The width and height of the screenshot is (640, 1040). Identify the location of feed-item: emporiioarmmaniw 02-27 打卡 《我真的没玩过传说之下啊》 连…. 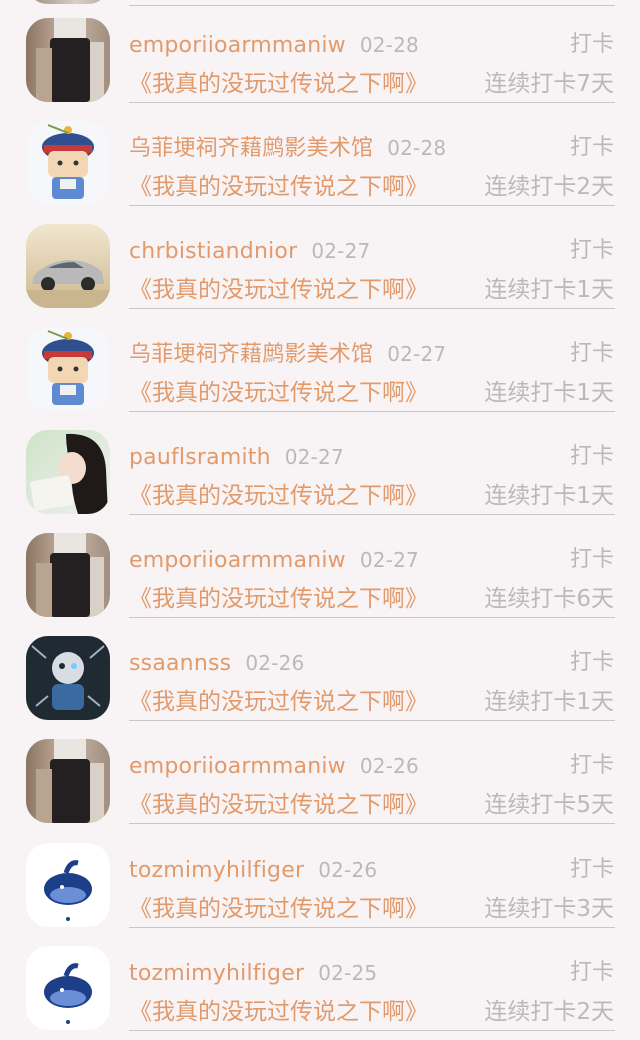
(320, 566).